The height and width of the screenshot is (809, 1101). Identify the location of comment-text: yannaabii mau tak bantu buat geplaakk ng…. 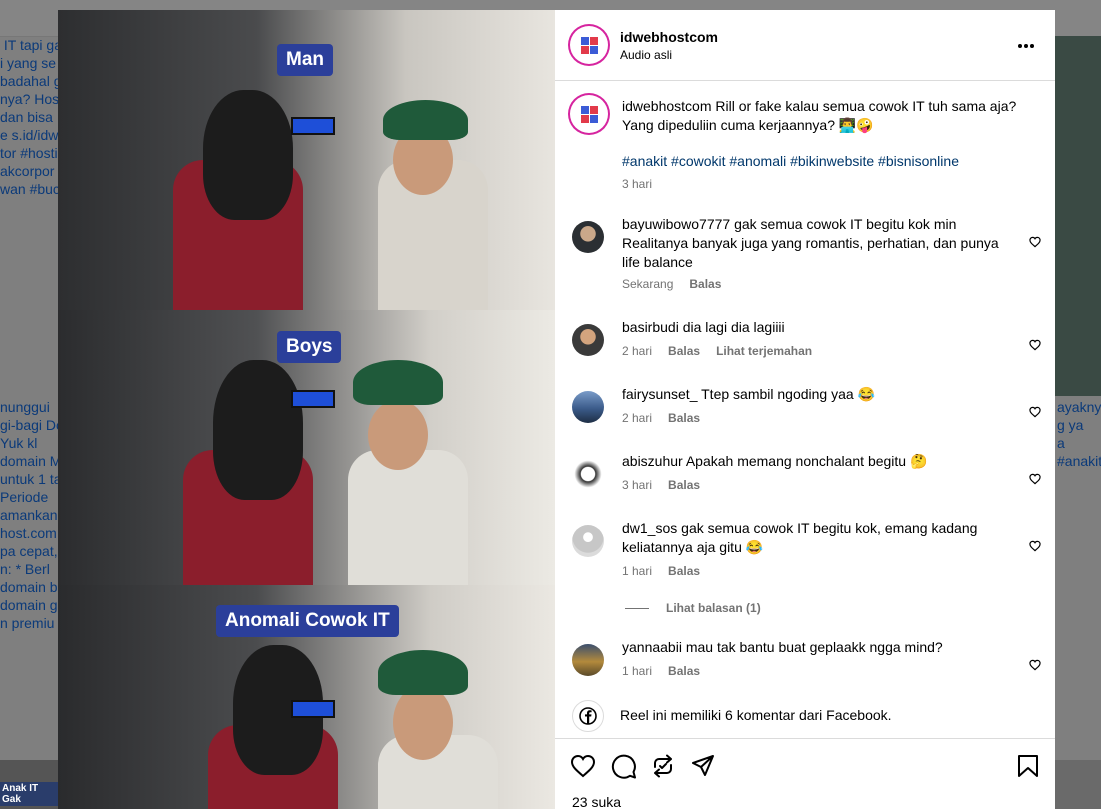
(819, 647).